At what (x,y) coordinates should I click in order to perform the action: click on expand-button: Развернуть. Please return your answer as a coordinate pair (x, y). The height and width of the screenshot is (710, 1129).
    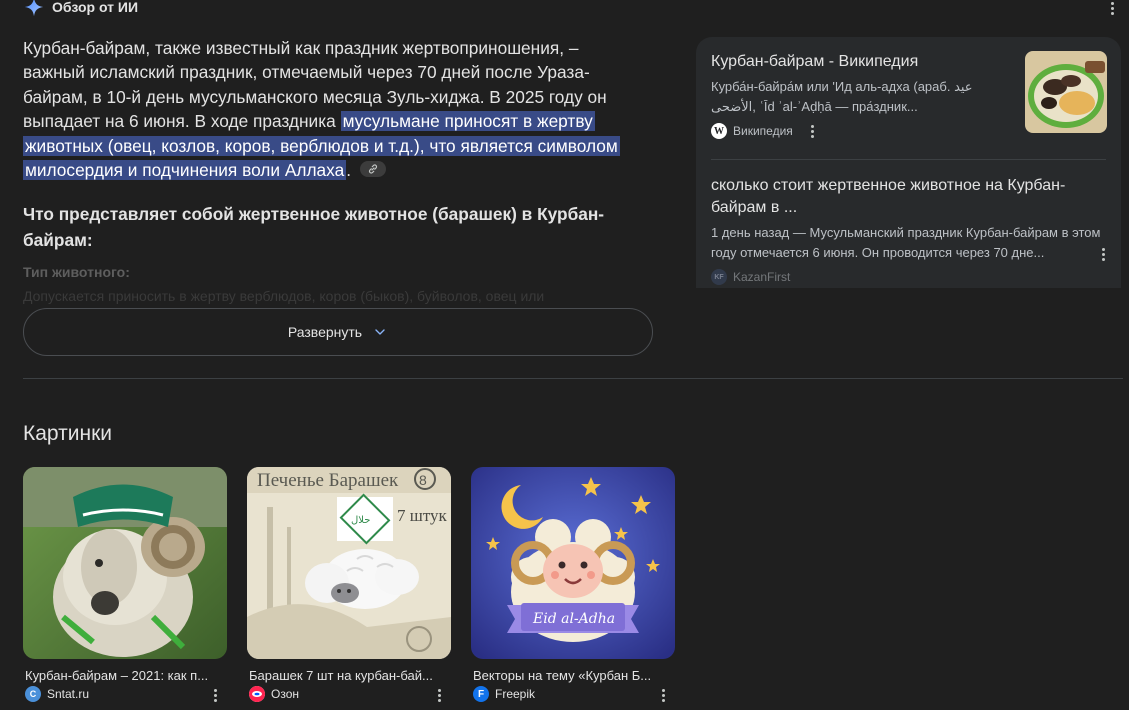
    Looking at the image, I should click on (338, 332).